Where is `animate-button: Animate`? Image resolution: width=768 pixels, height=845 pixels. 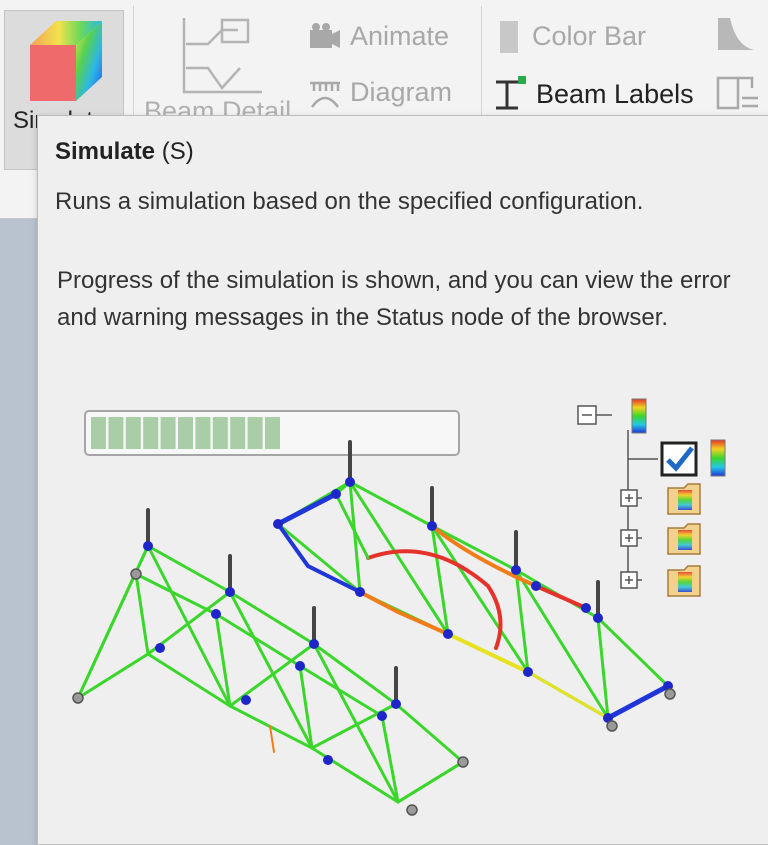 animate-button: Animate is located at coordinates (378, 36).